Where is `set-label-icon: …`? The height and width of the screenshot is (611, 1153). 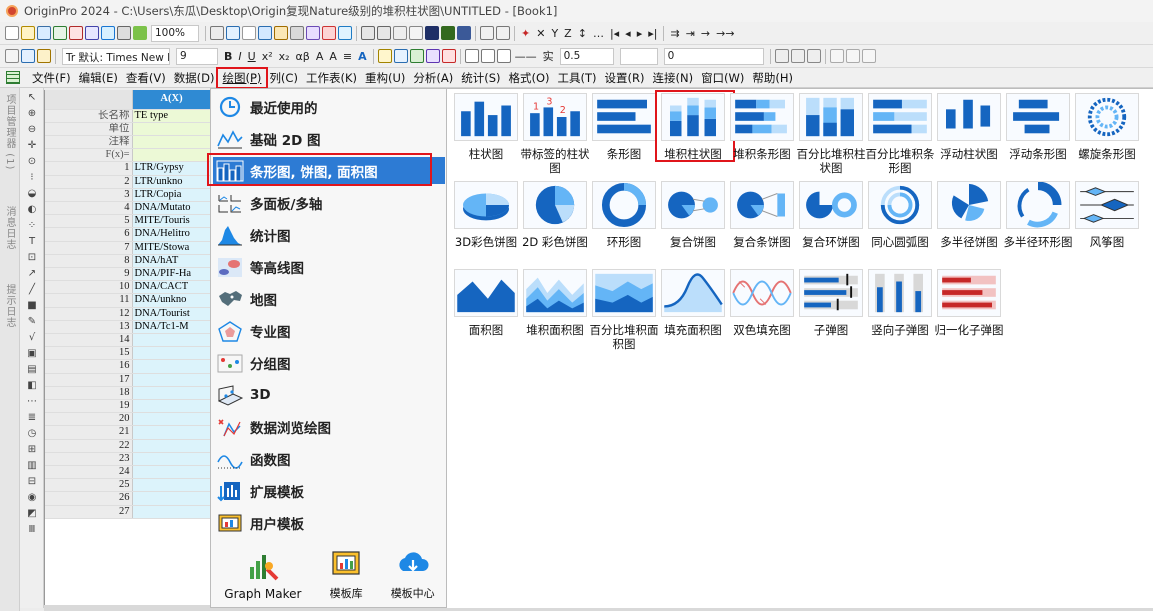 set-label-icon: … is located at coordinates (598, 33).